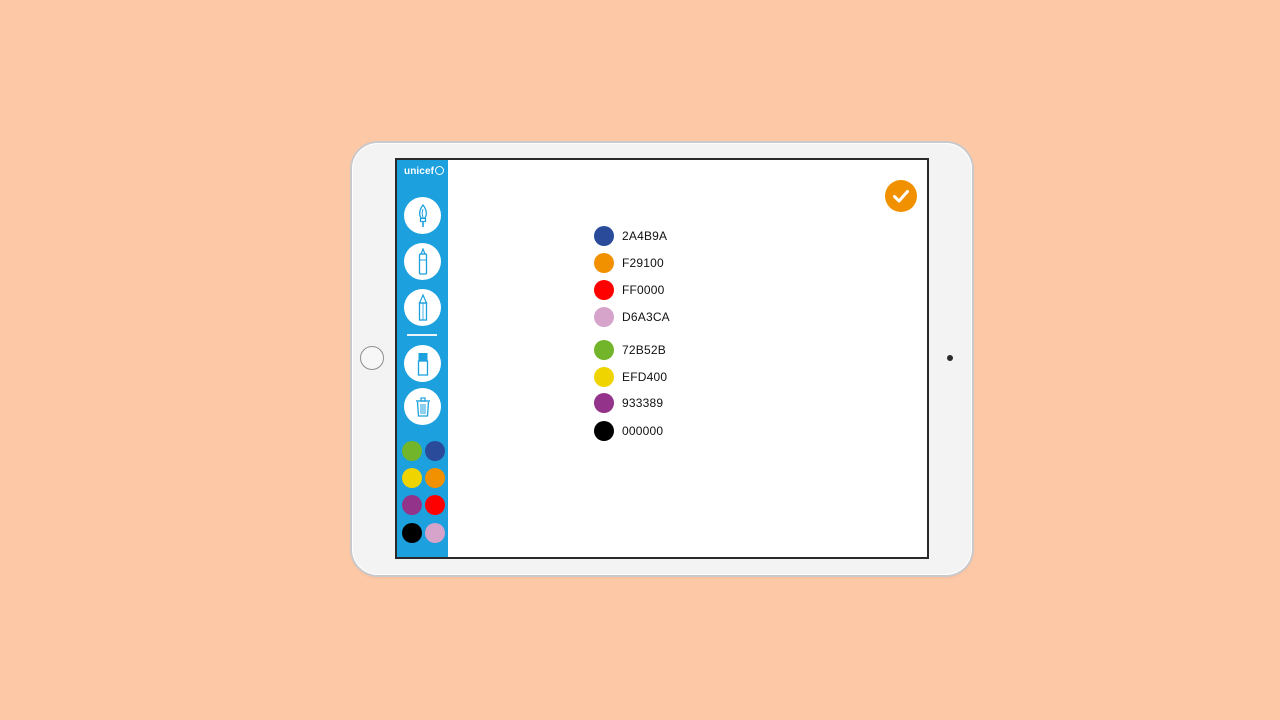 The image size is (1280, 720). I want to click on home-button, so click(372, 358).